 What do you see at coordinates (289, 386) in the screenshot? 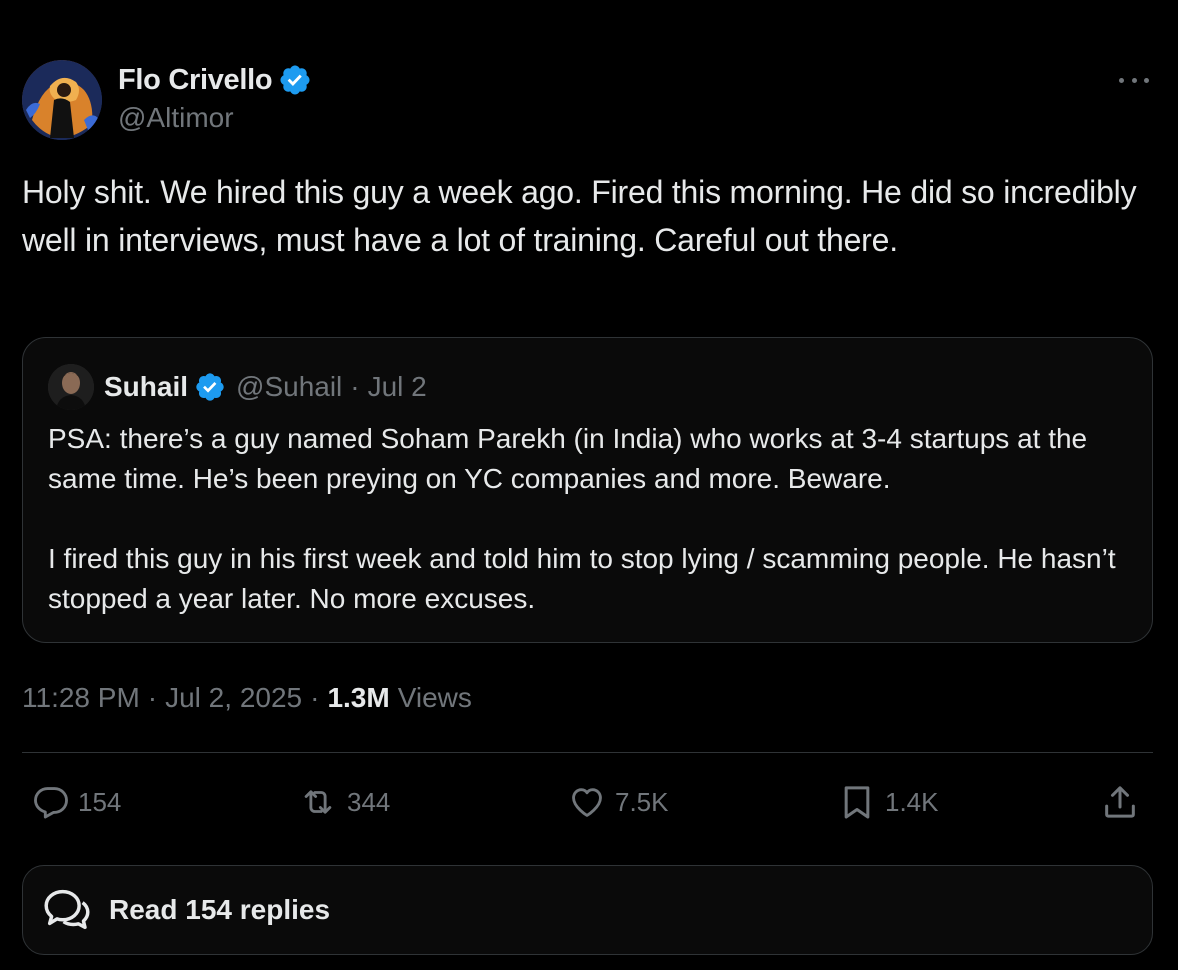
I see `quoted-author-handle: @Suhail` at bounding box center [289, 386].